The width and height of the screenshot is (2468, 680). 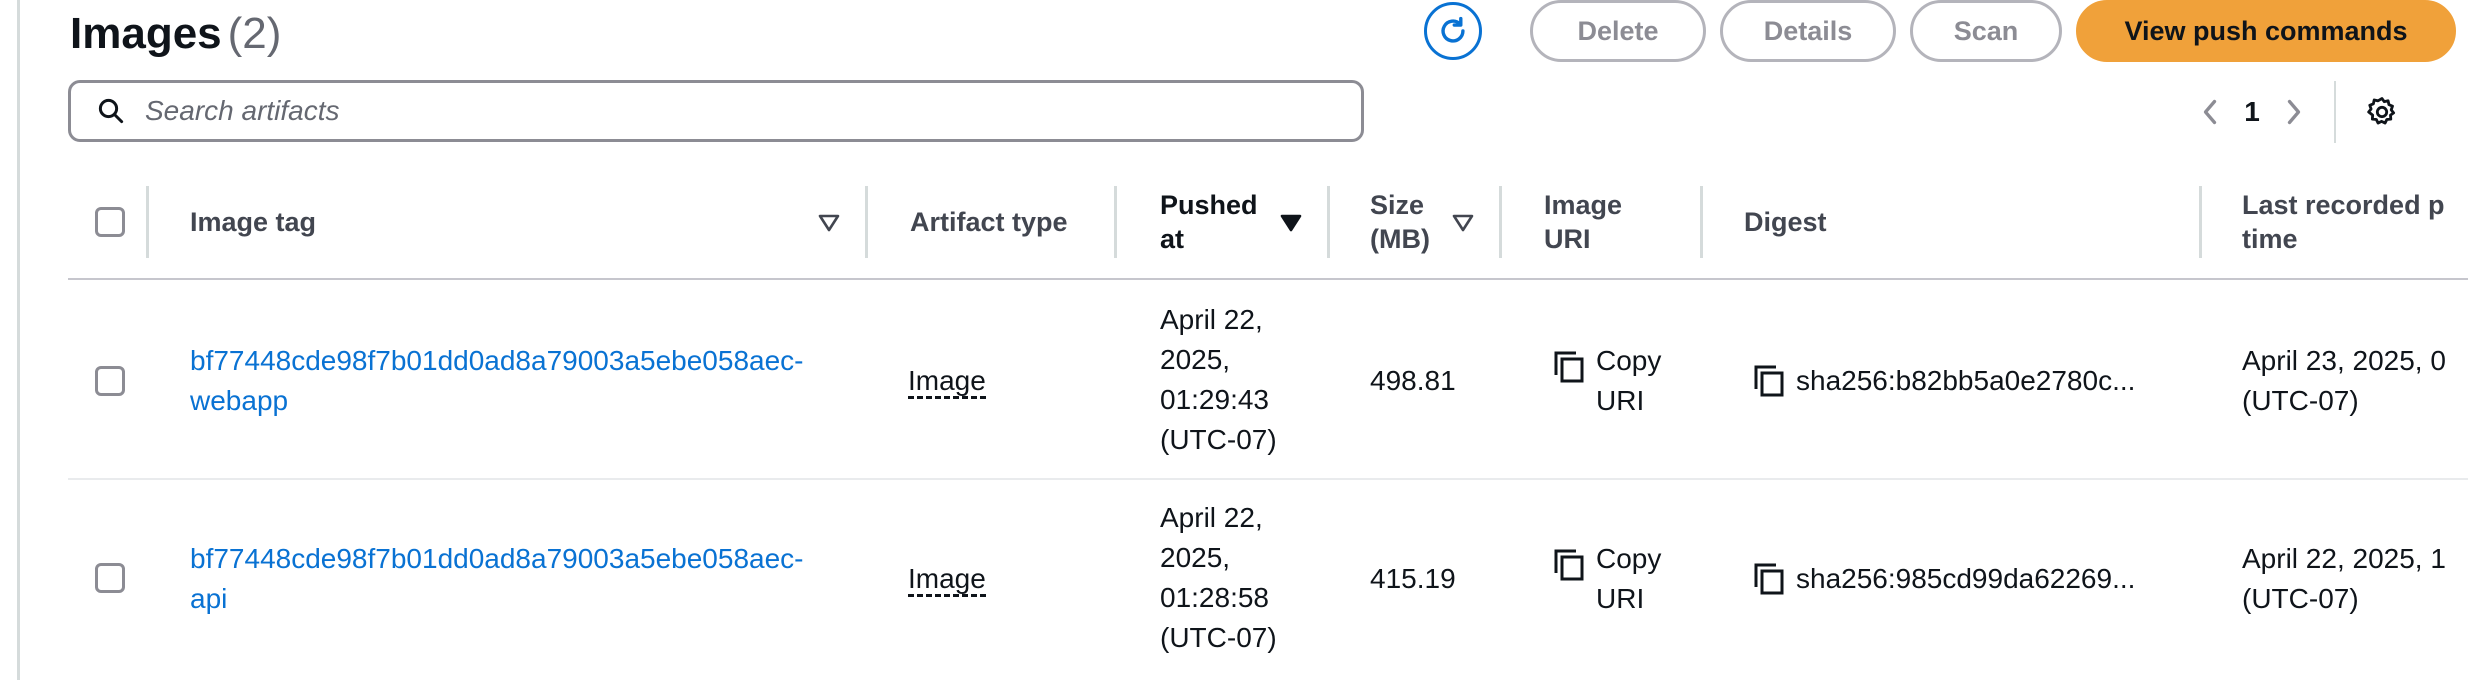 I want to click on column-header-pushed-at: Pushed at, so click(x=1209, y=222).